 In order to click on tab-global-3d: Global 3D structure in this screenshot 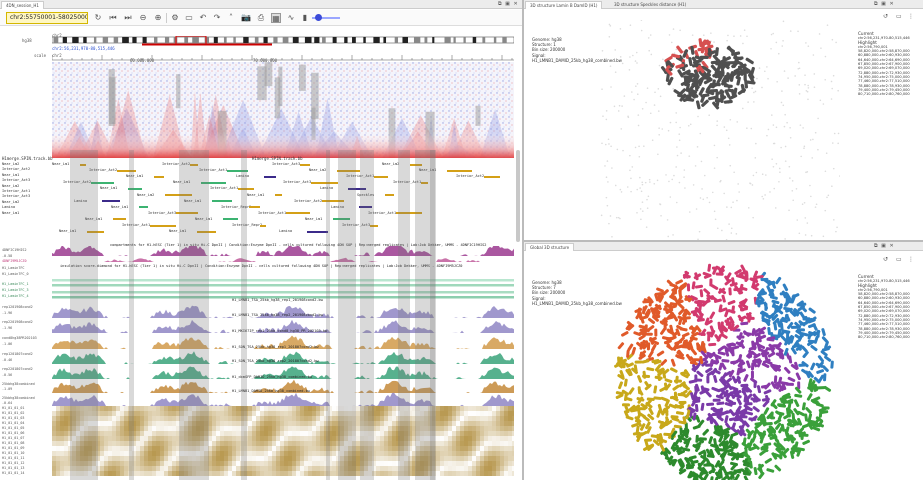, I will do `click(550, 247)`.